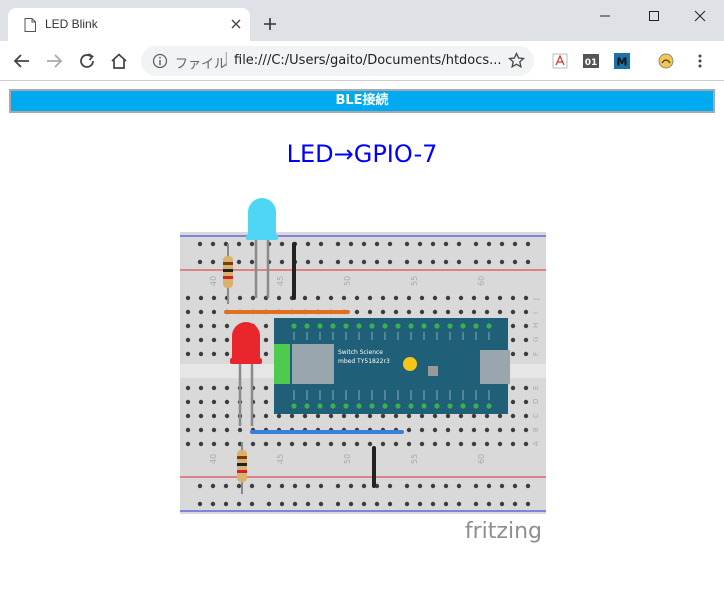 The height and width of the screenshot is (597, 724). I want to click on board-label-1: Switch Science, so click(360, 352).